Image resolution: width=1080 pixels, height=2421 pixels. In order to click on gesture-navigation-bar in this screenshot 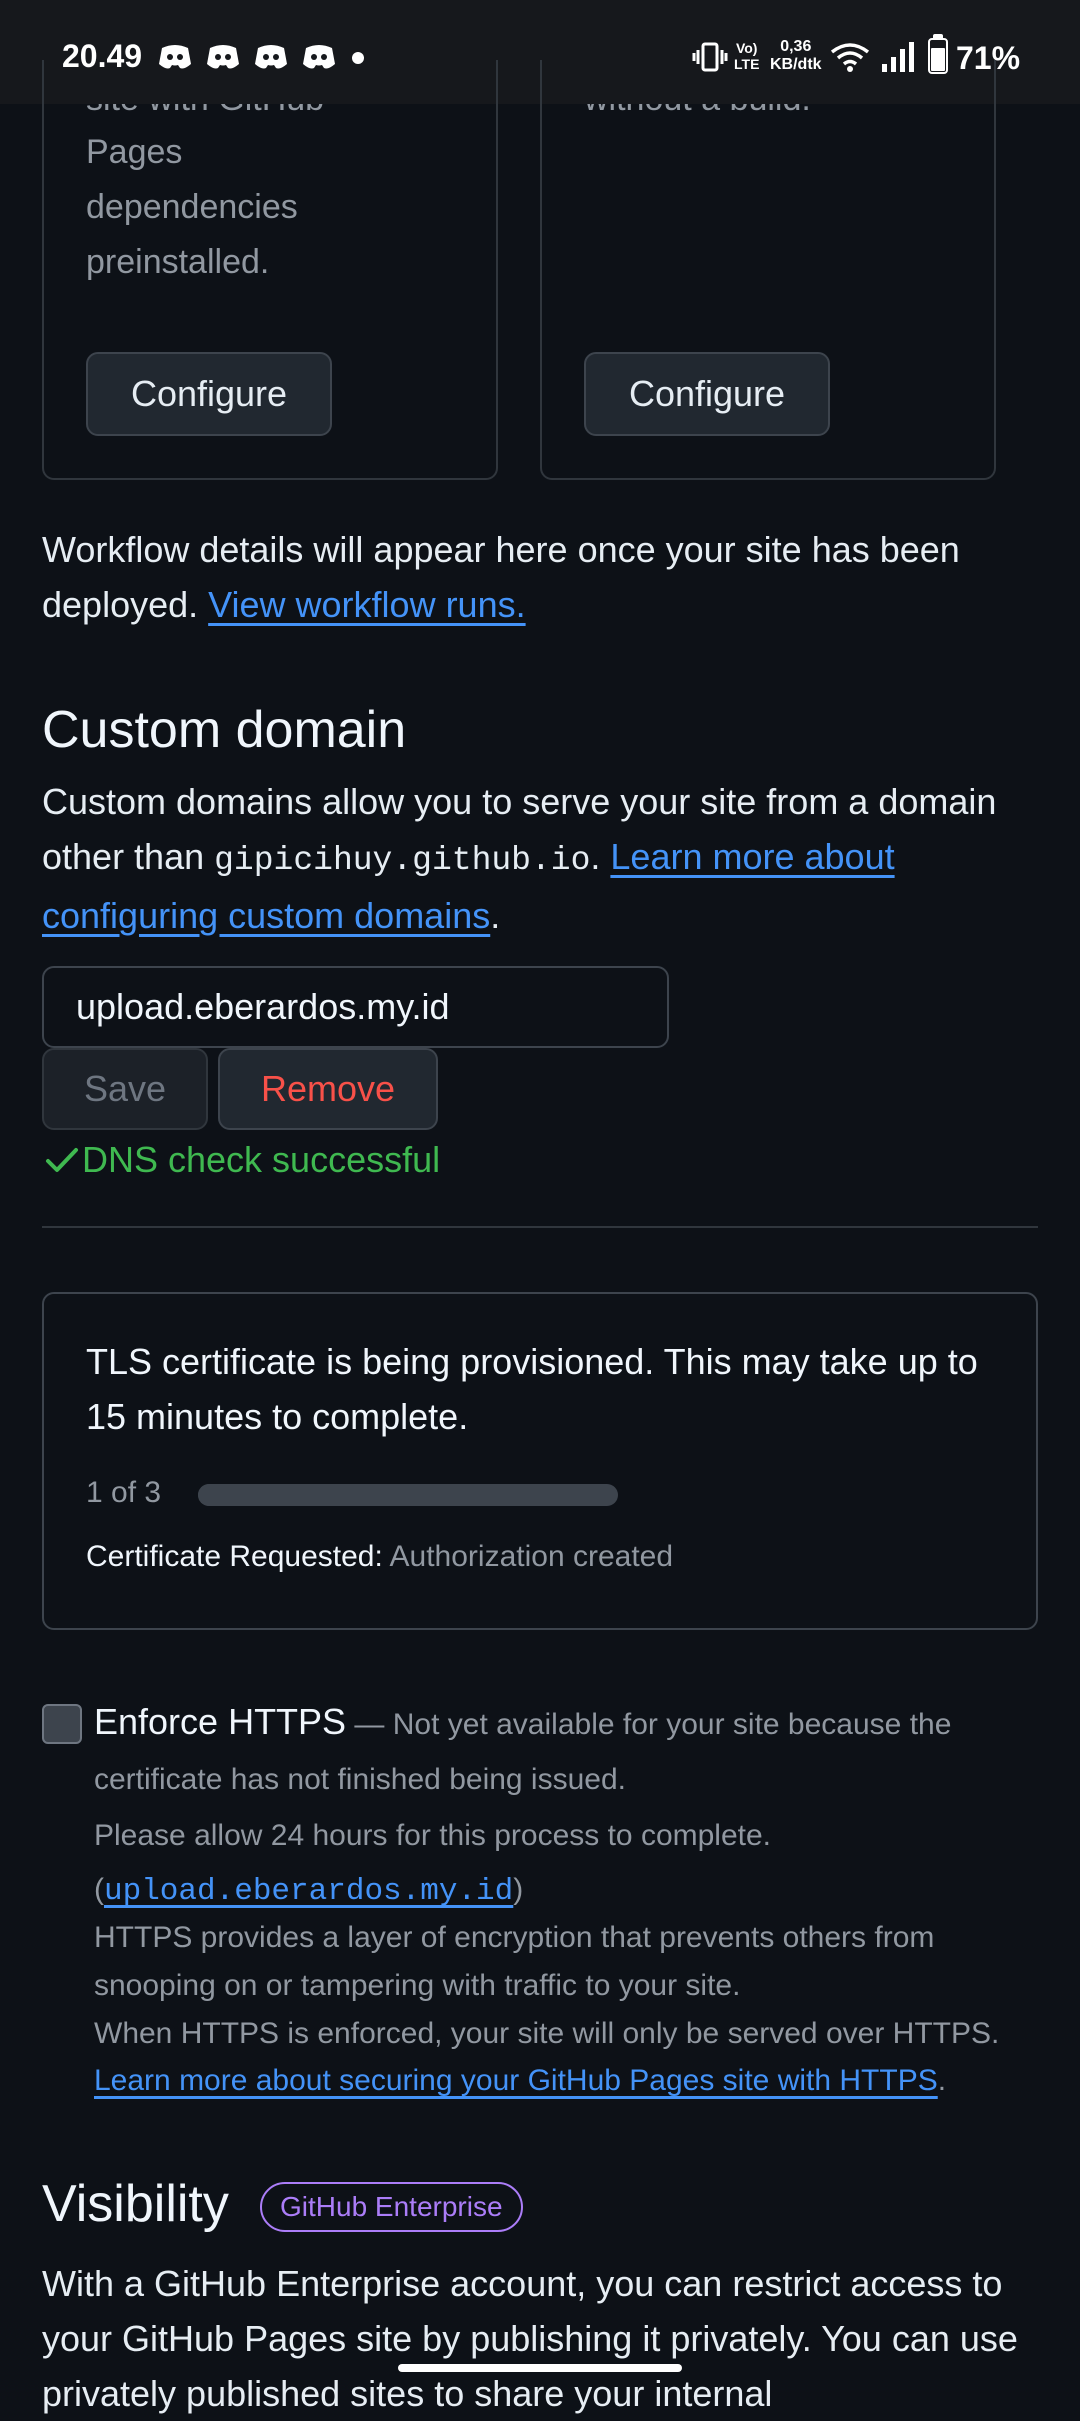, I will do `click(540, 2368)`.